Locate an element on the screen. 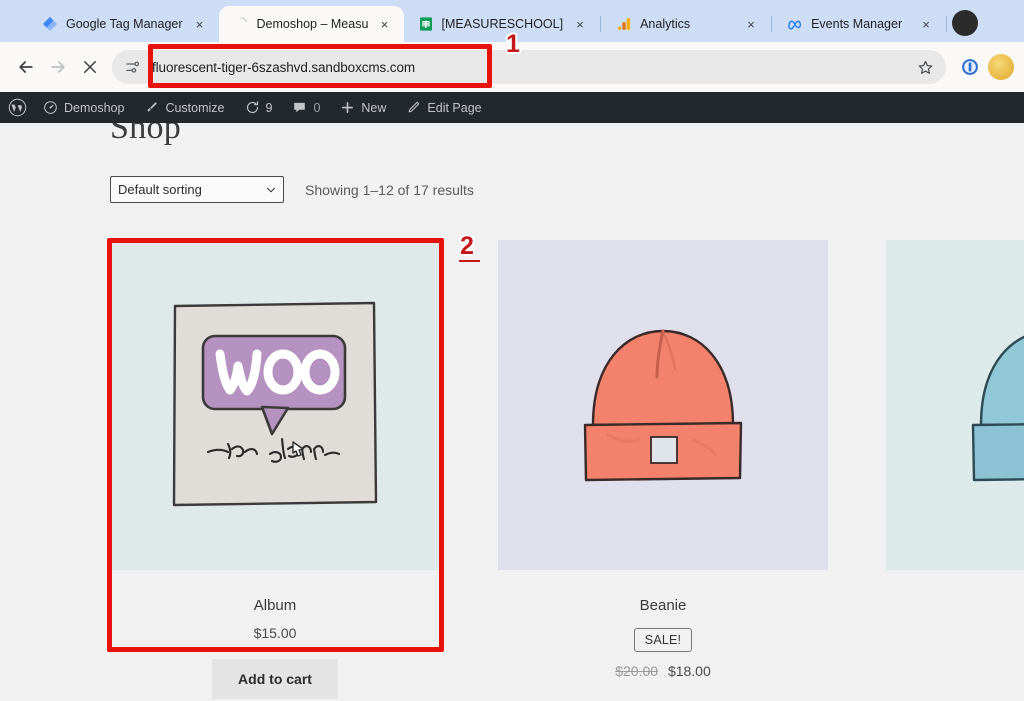  wp-customize-button: Customize is located at coordinates (184, 107).